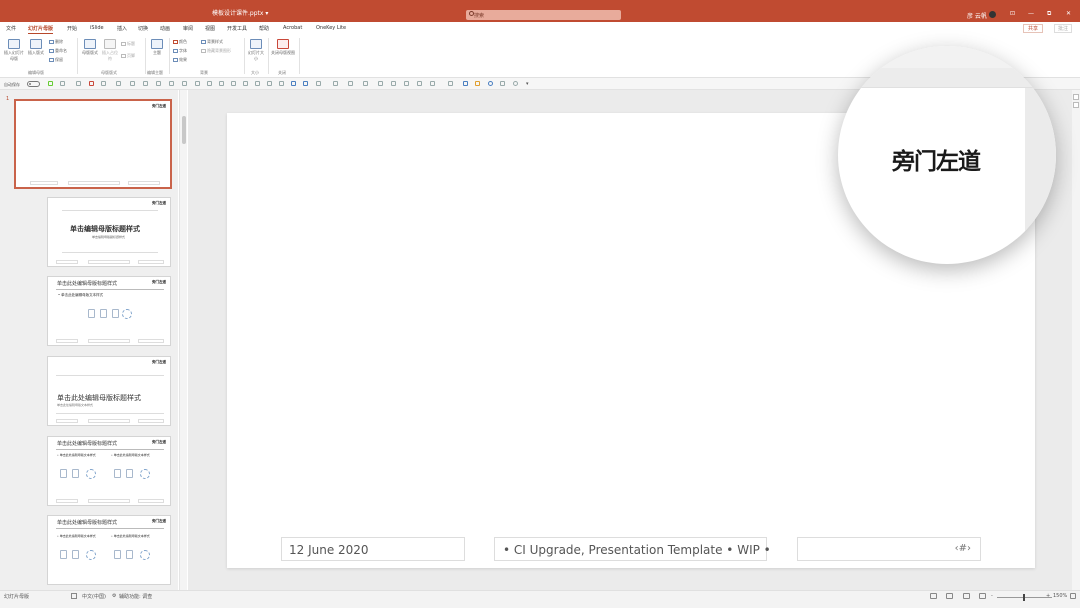 This screenshot has height=608, width=1080. Describe the element at coordinates (1063, 28) in the screenshot. I see `comment-button: 批注` at that location.